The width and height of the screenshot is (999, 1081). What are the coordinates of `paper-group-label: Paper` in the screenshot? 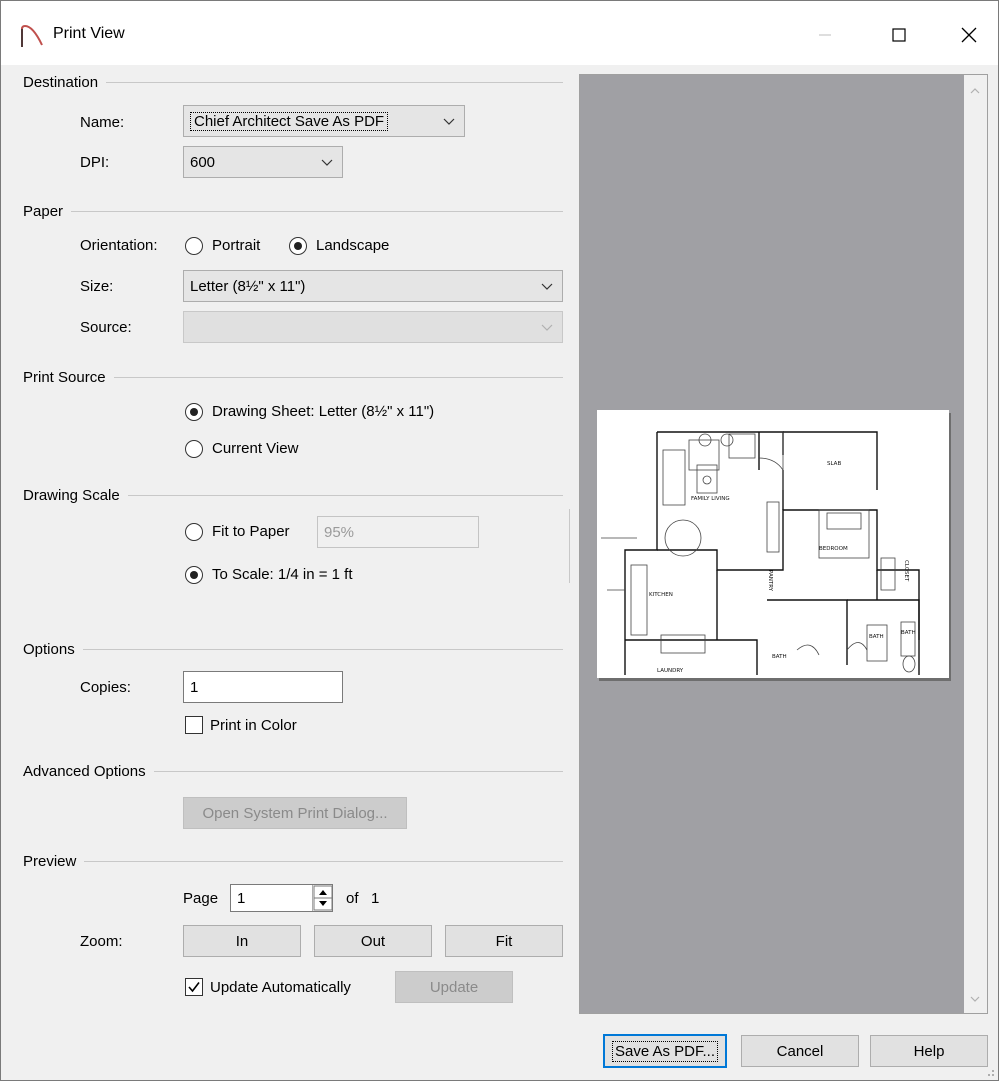 It's located at (47, 211).